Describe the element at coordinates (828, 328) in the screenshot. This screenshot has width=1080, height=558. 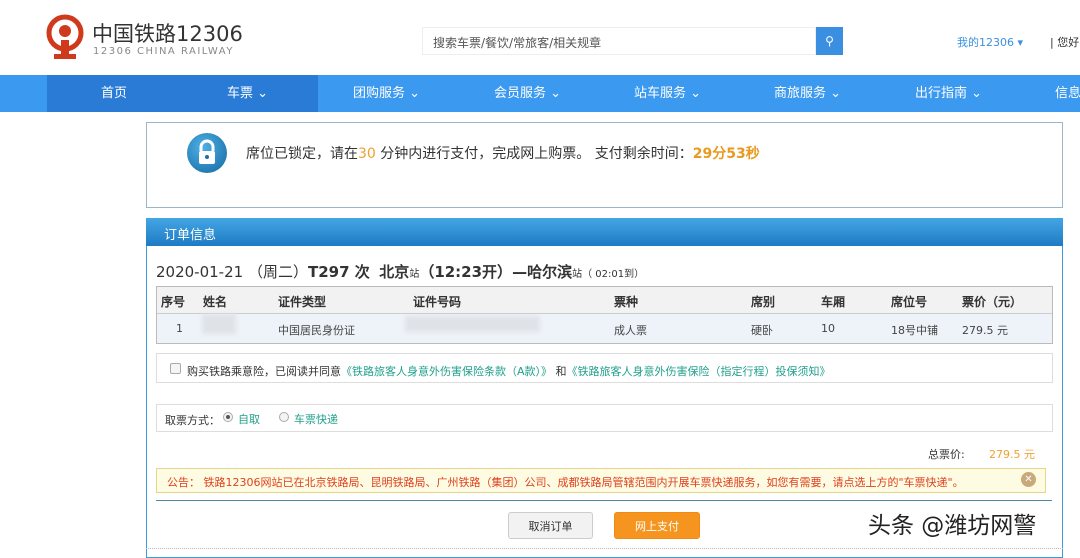
I see `cell-car: 10` at that location.